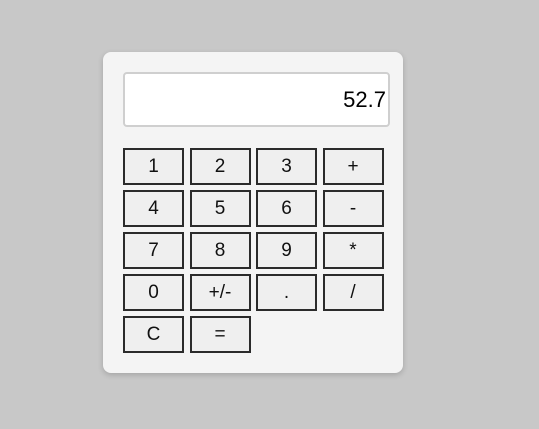 The height and width of the screenshot is (429, 539). What do you see at coordinates (220, 250) in the screenshot?
I see `key-8: 8` at bounding box center [220, 250].